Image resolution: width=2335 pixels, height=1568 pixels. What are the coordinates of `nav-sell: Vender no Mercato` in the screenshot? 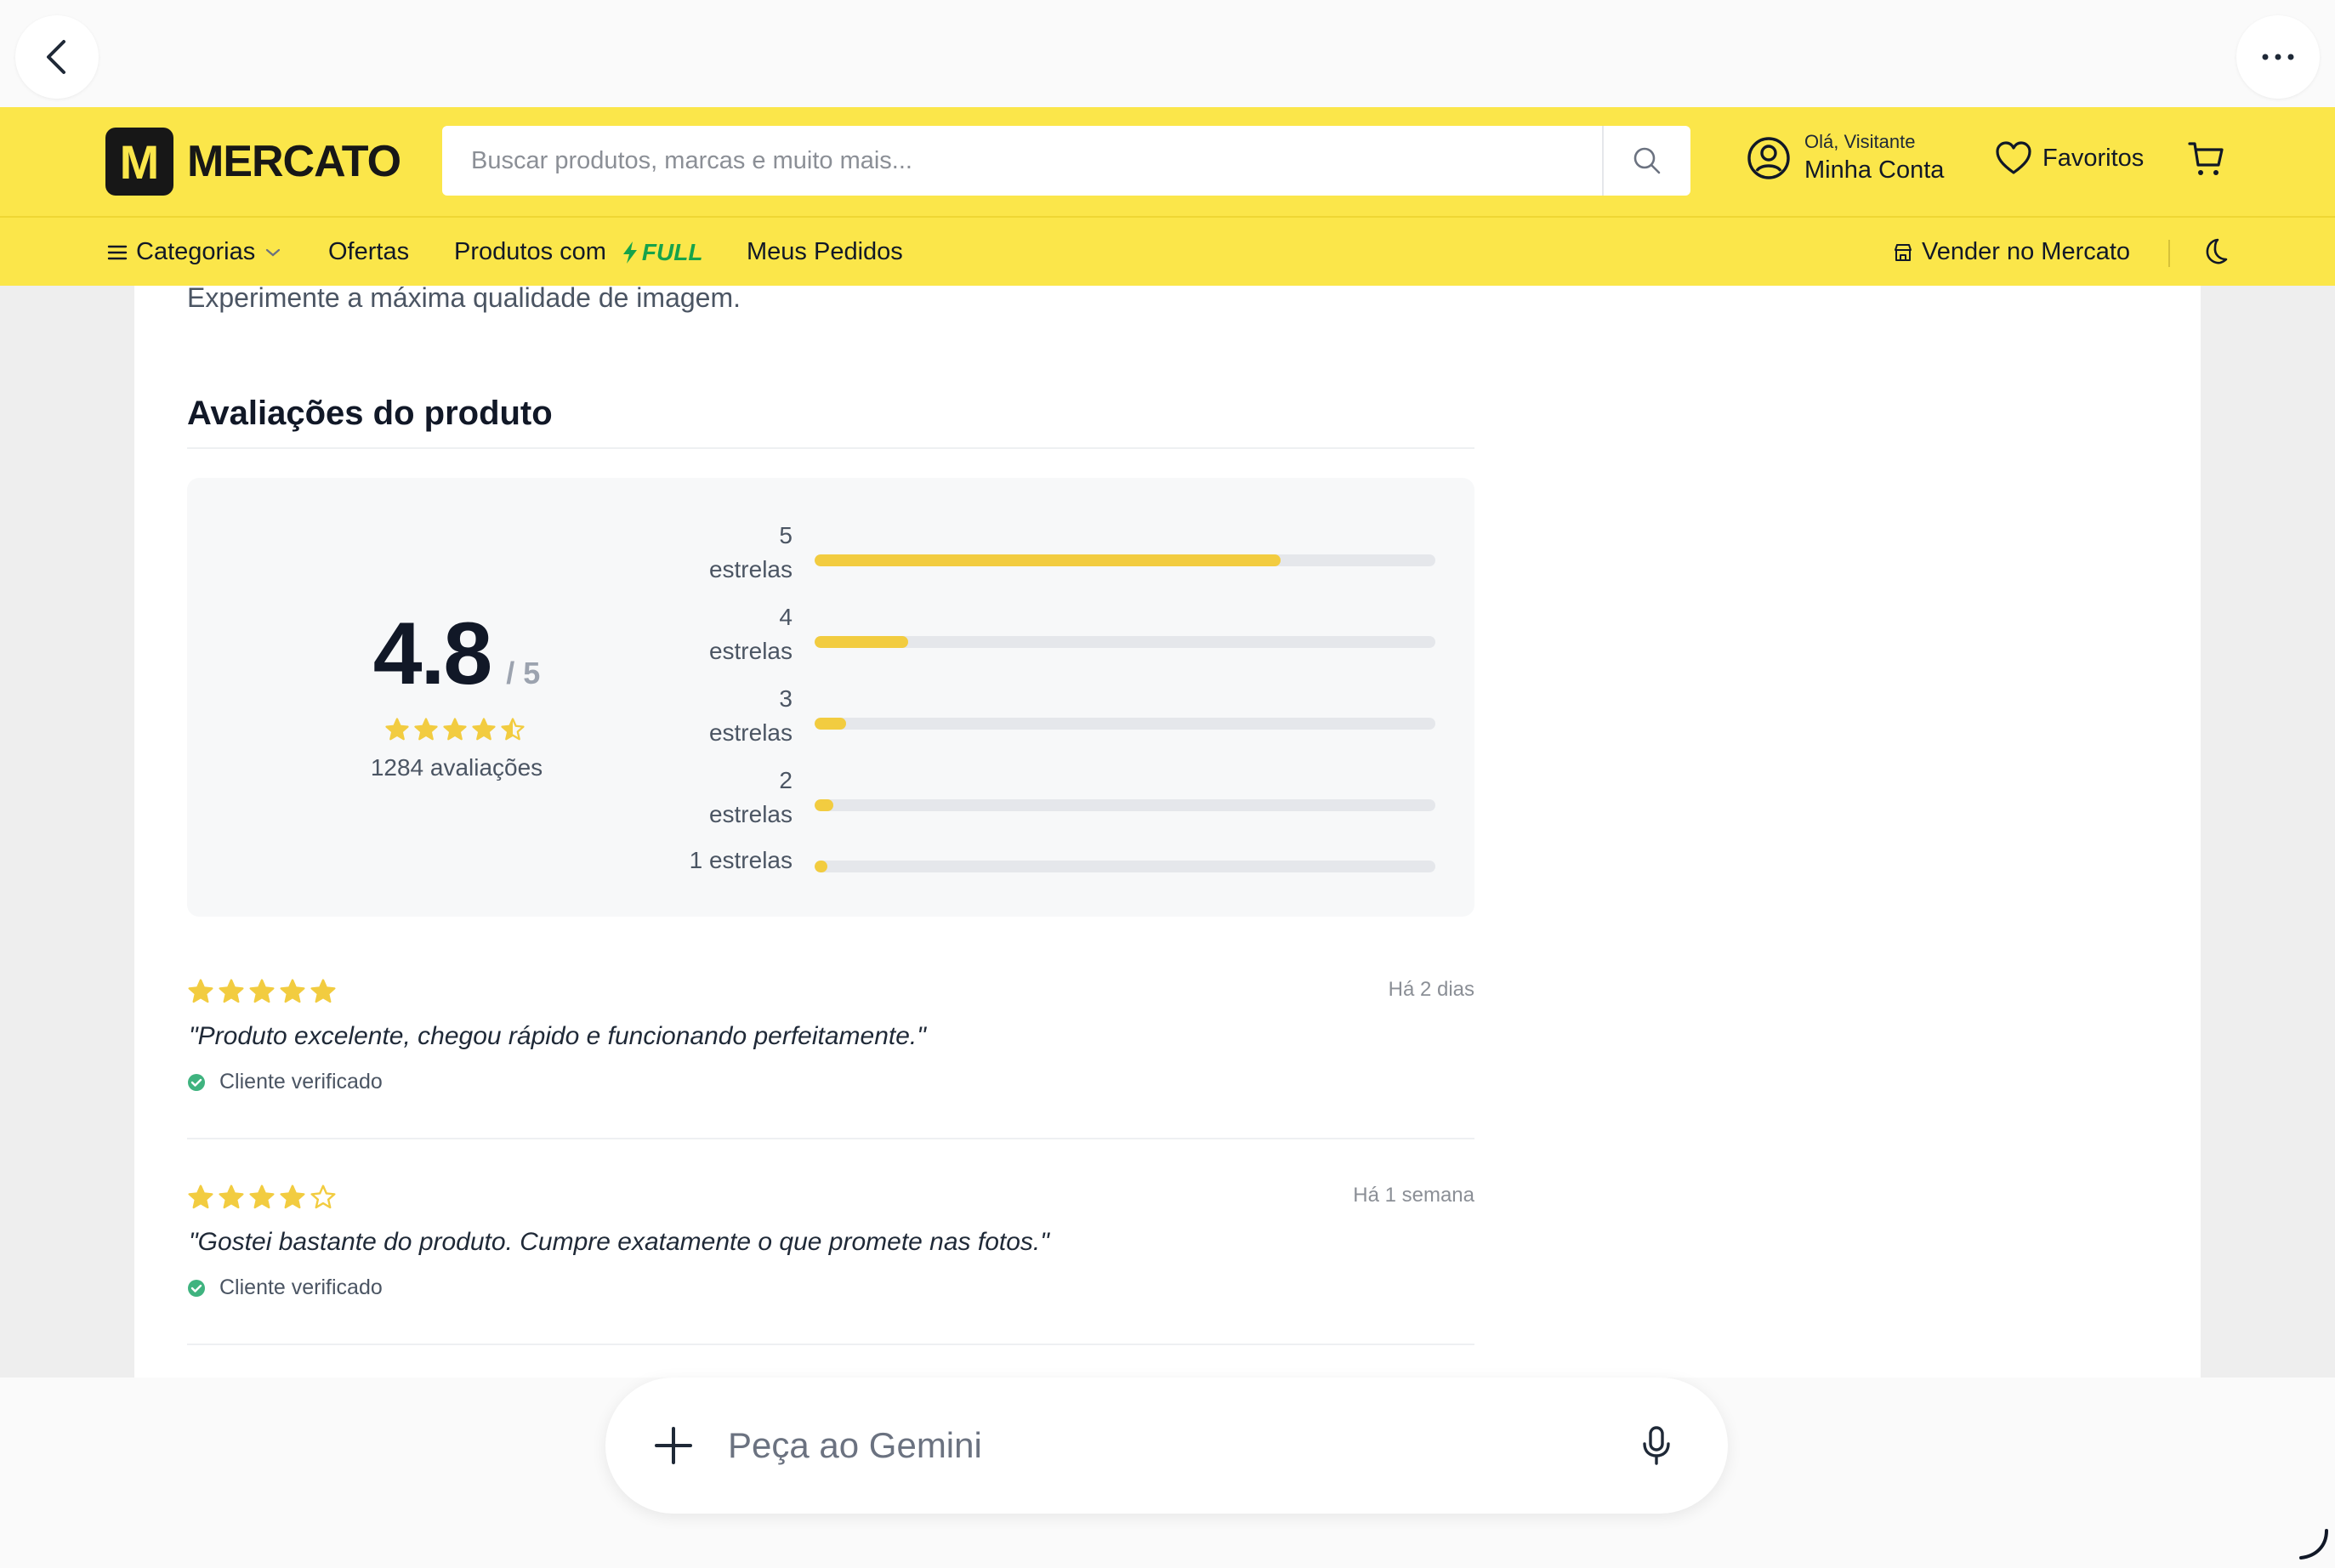 It's located at (2011, 252).